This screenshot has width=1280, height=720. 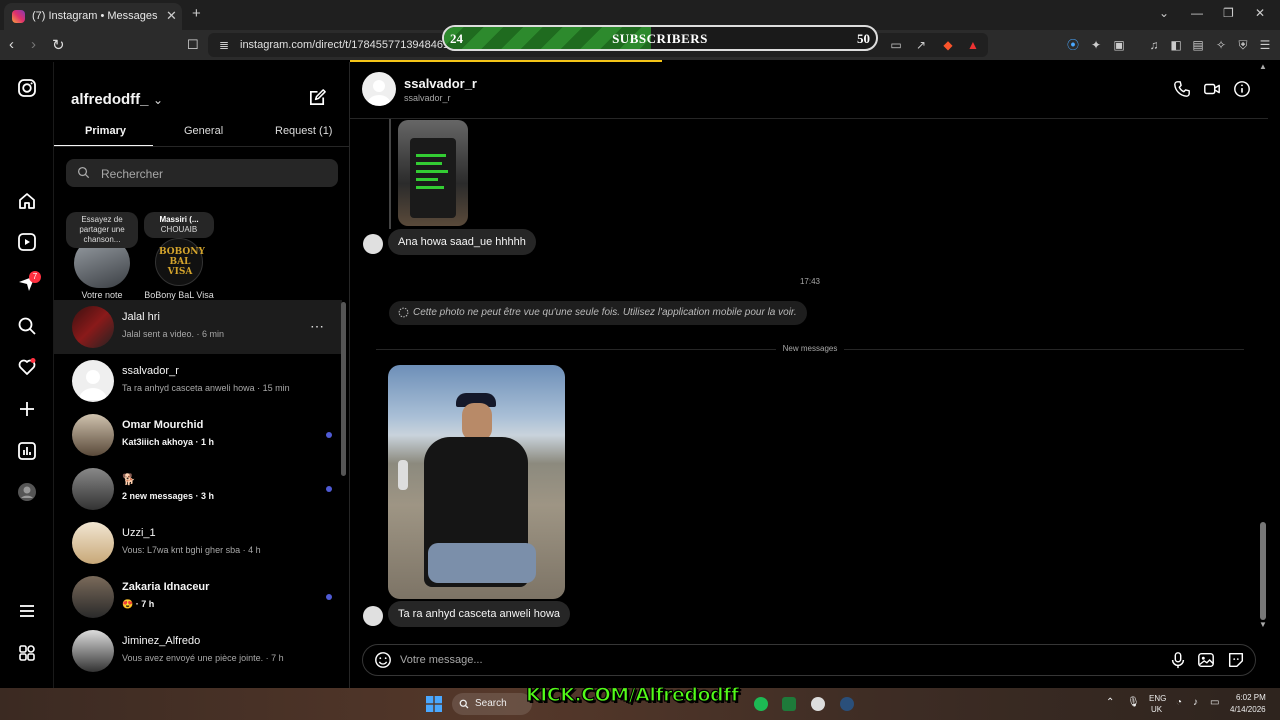 What do you see at coordinates (33, 44) in the screenshot?
I see `forward-icon: ›` at bounding box center [33, 44].